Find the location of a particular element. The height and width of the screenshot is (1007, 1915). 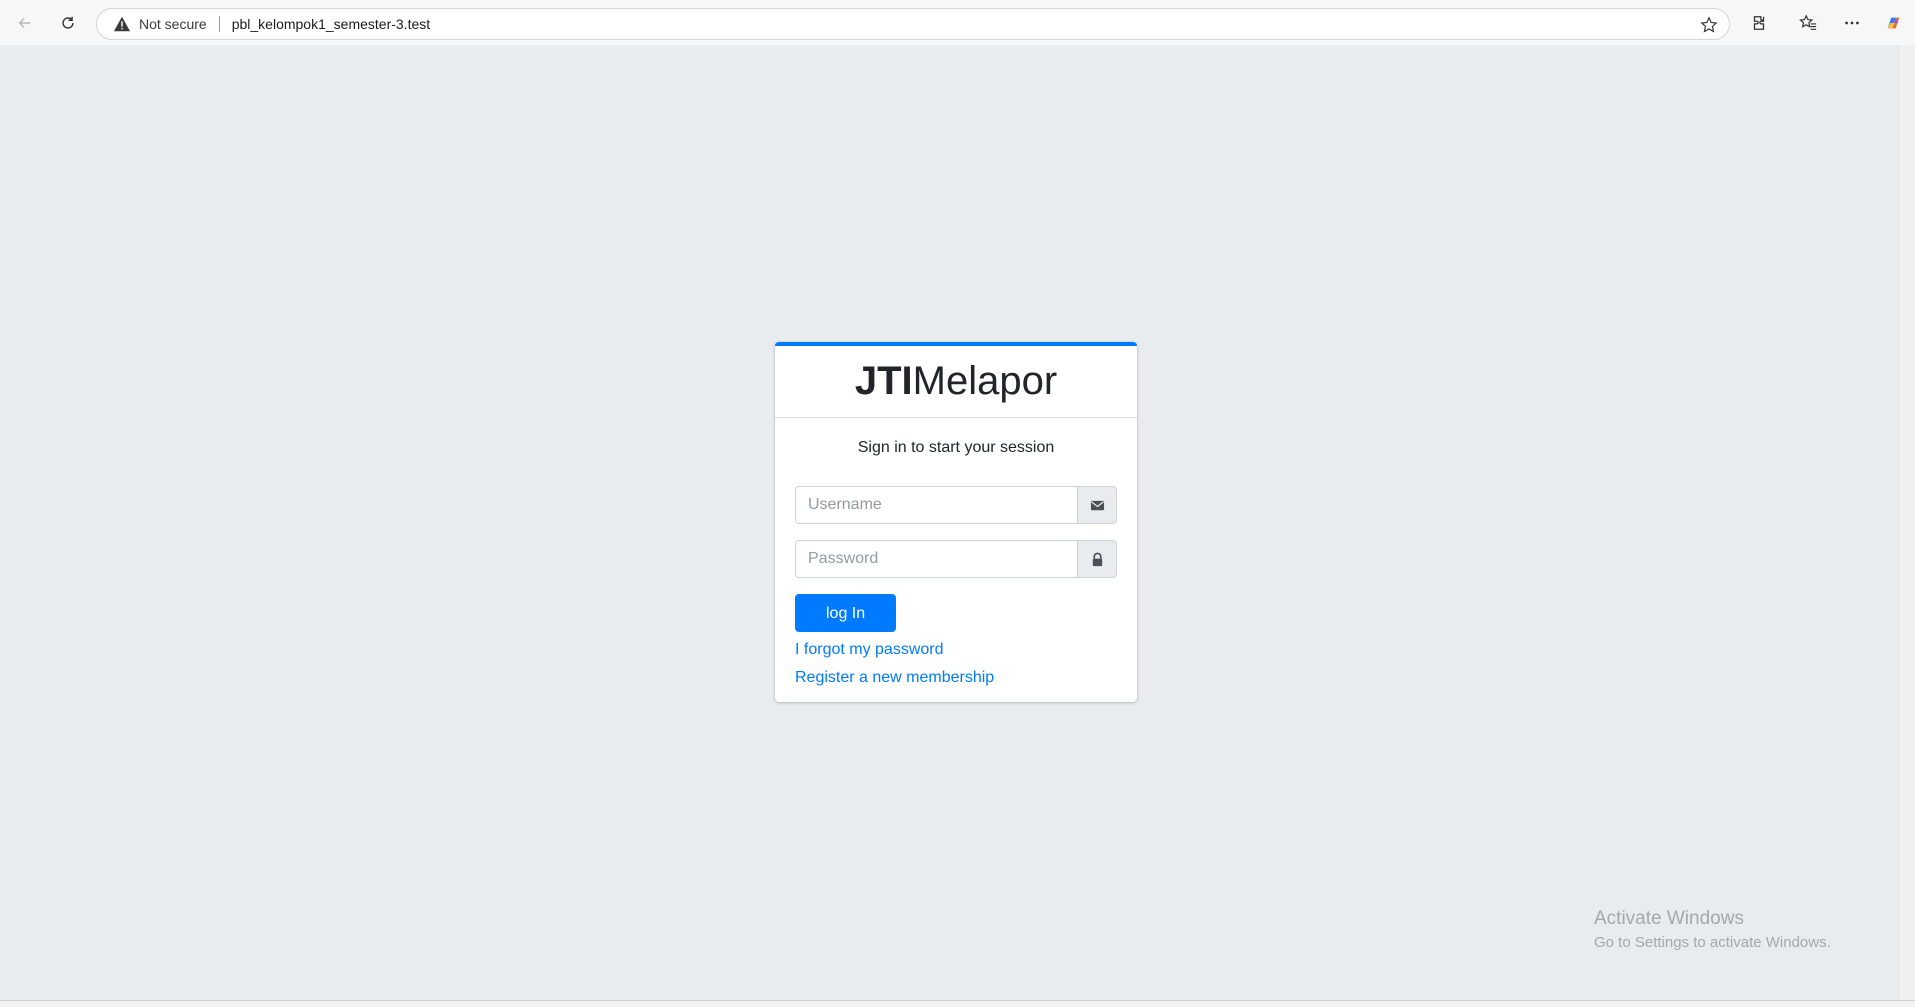

watermark-subtitle: Go to Settings to activate Windows. is located at coordinates (1712, 942).